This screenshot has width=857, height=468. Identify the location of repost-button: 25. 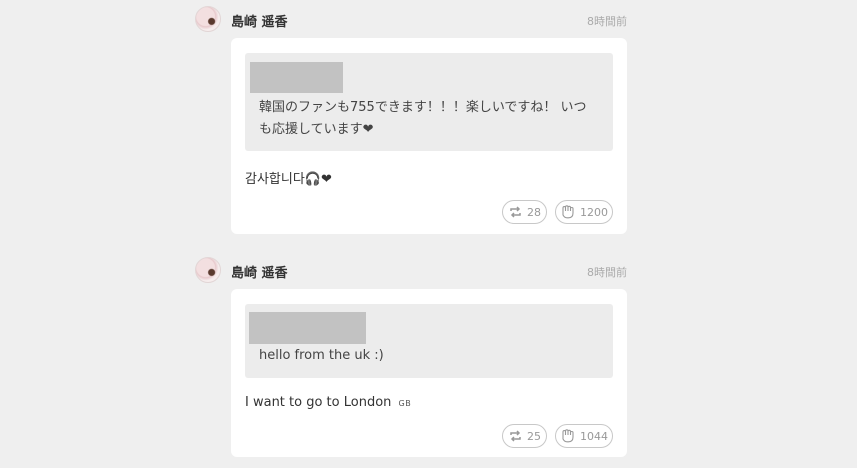
(524, 436).